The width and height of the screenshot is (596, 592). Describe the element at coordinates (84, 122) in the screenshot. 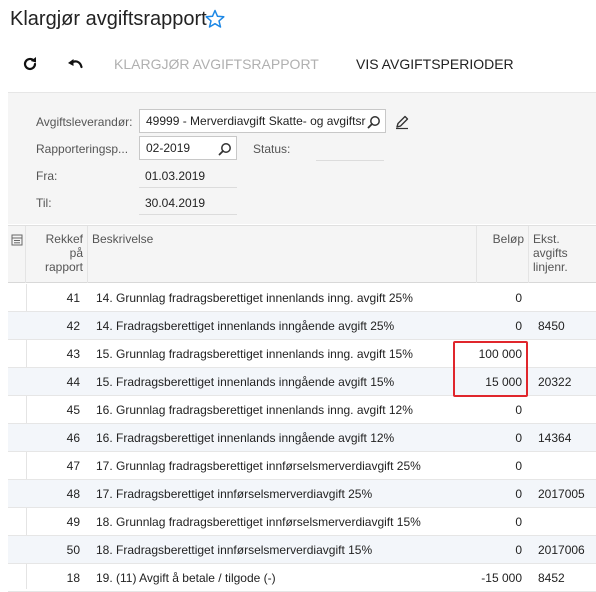

I see `vendor-label: Avgiftsleverandør:` at that location.